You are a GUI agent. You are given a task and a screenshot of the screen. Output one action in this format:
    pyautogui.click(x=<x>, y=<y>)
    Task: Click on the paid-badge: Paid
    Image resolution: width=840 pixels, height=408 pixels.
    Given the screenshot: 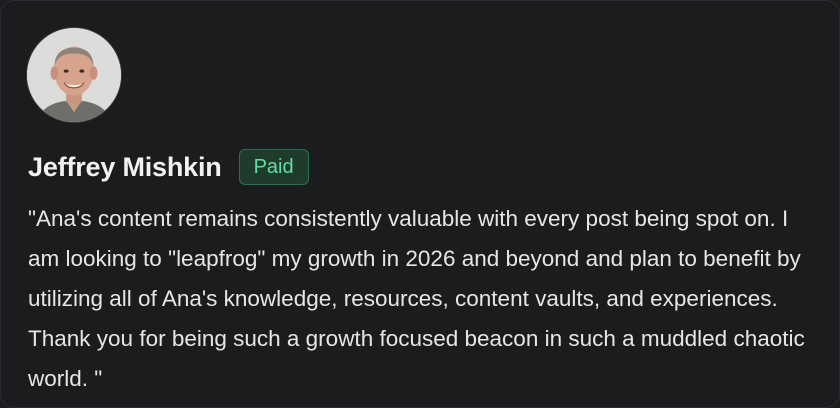 What is the action you would take?
    pyautogui.click(x=273, y=167)
    